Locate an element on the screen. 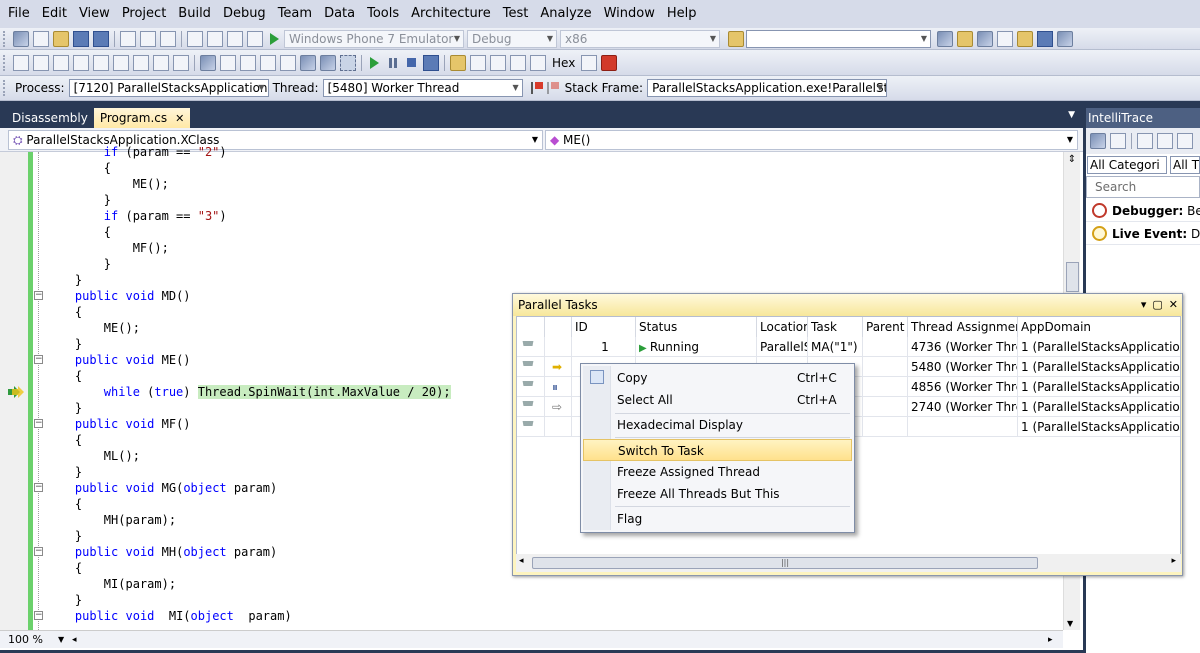  copy-icon is located at coordinates (148, 38).